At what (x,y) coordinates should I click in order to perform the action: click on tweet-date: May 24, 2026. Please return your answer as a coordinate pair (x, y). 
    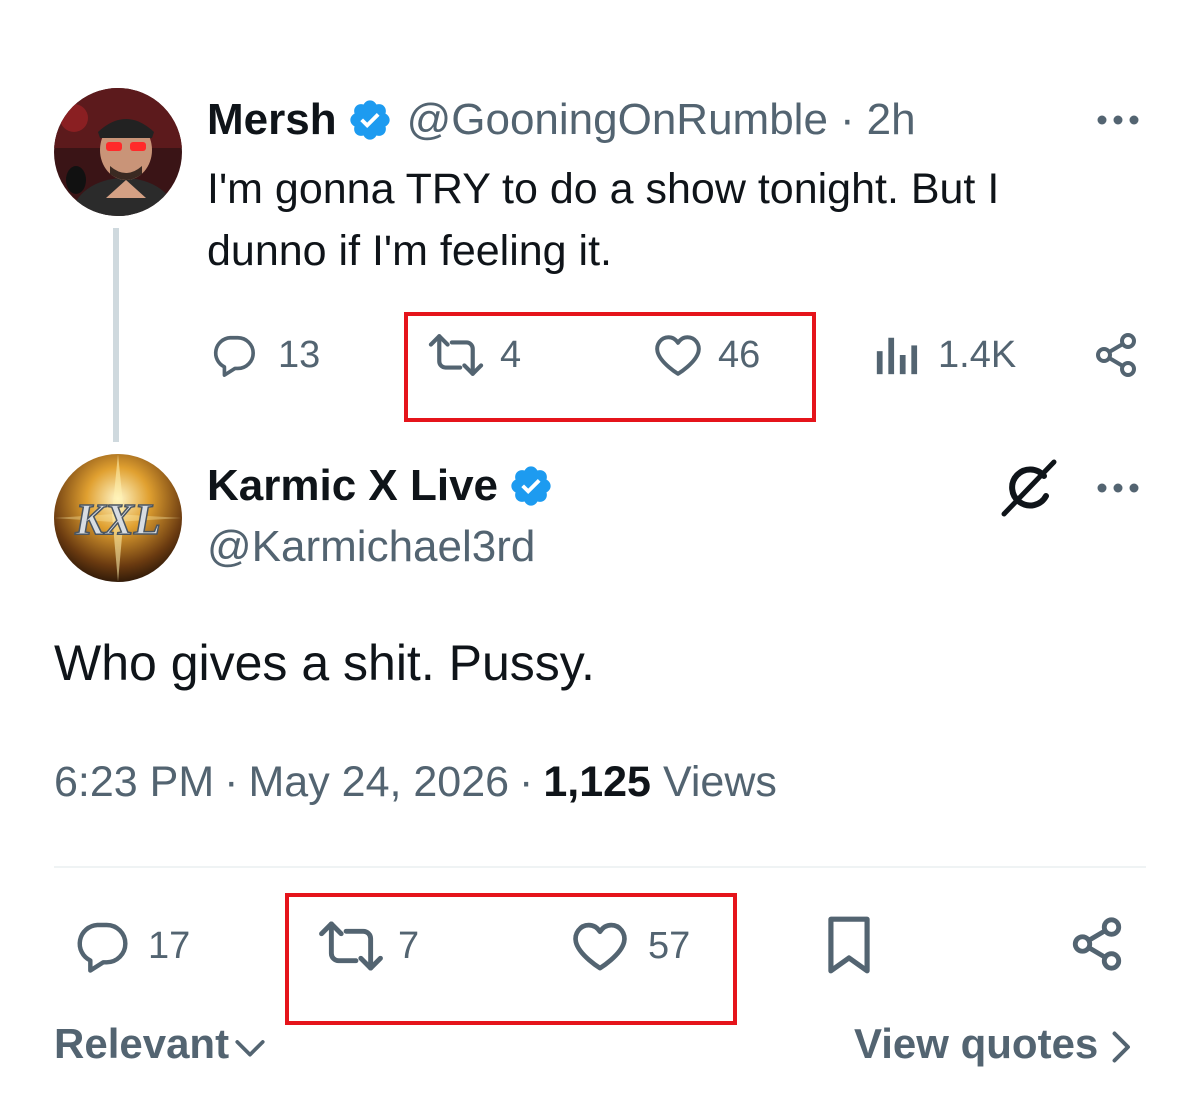
    Looking at the image, I should click on (378, 782).